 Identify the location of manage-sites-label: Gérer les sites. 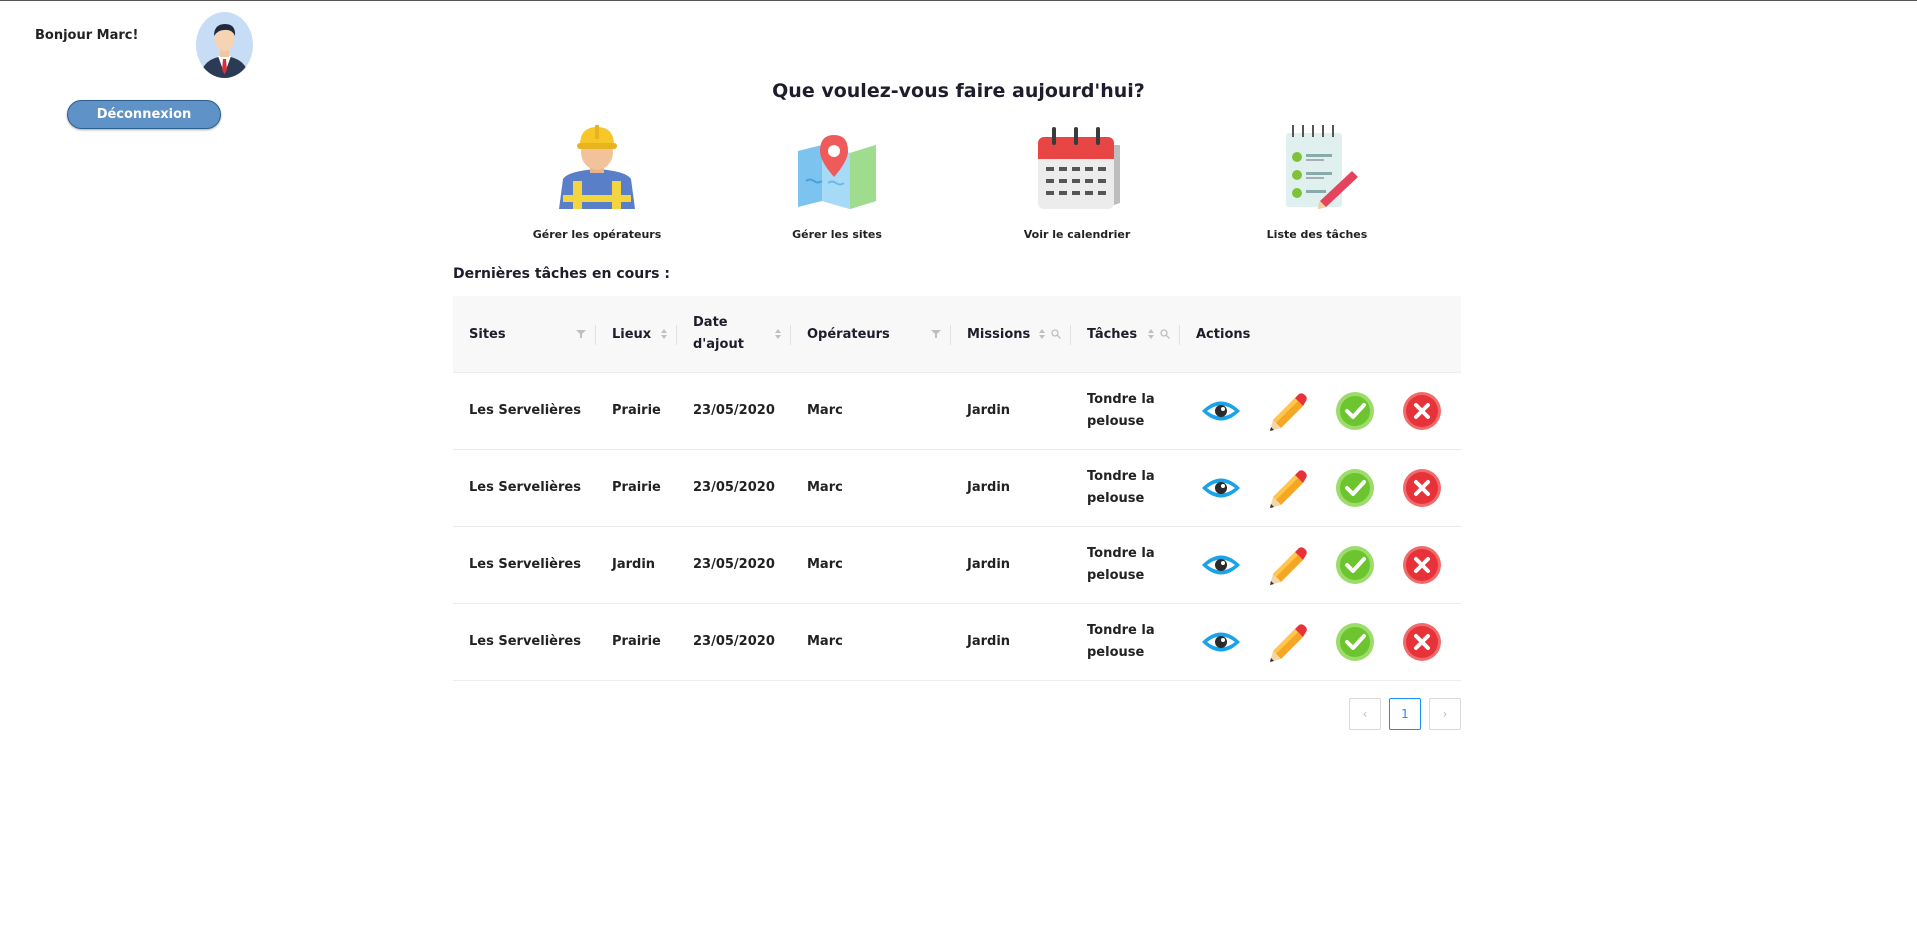
(837, 234).